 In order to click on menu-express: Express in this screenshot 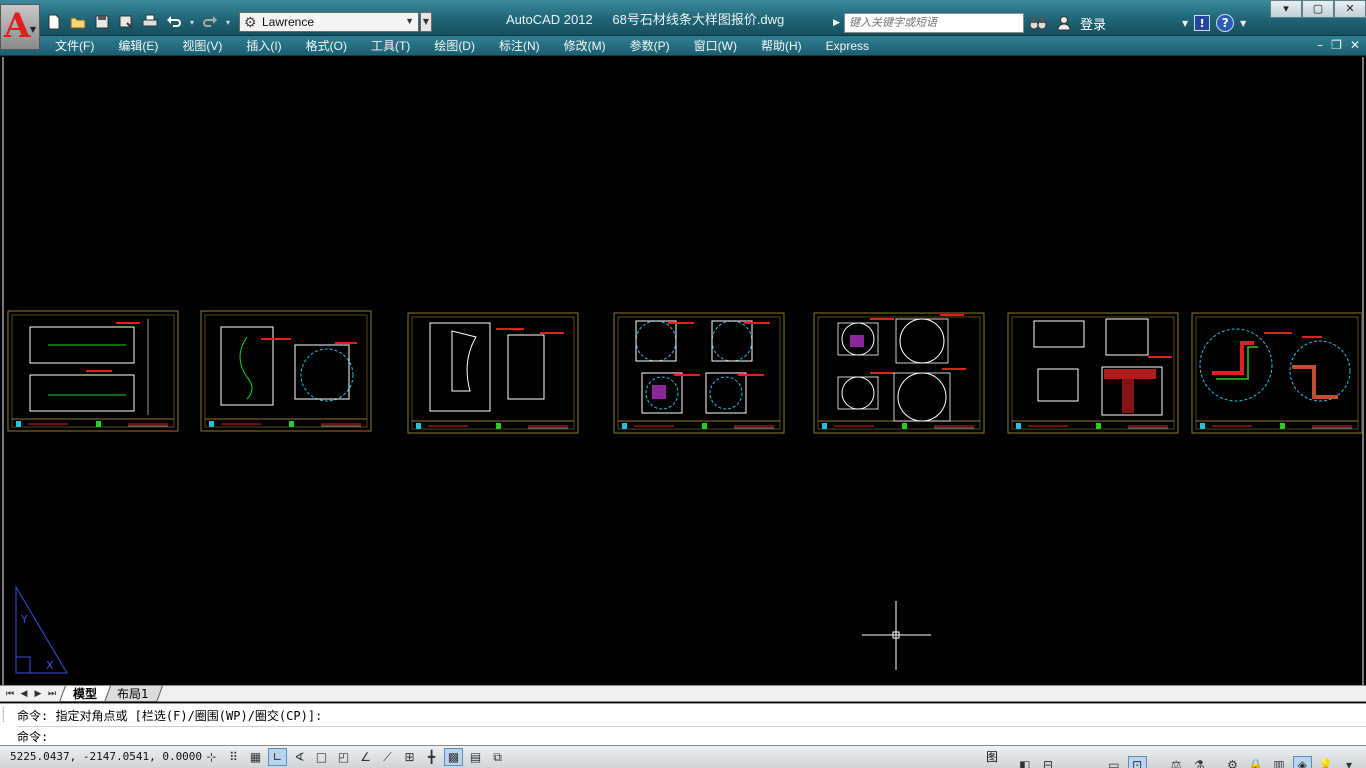, I will do `click(847, 46)`.